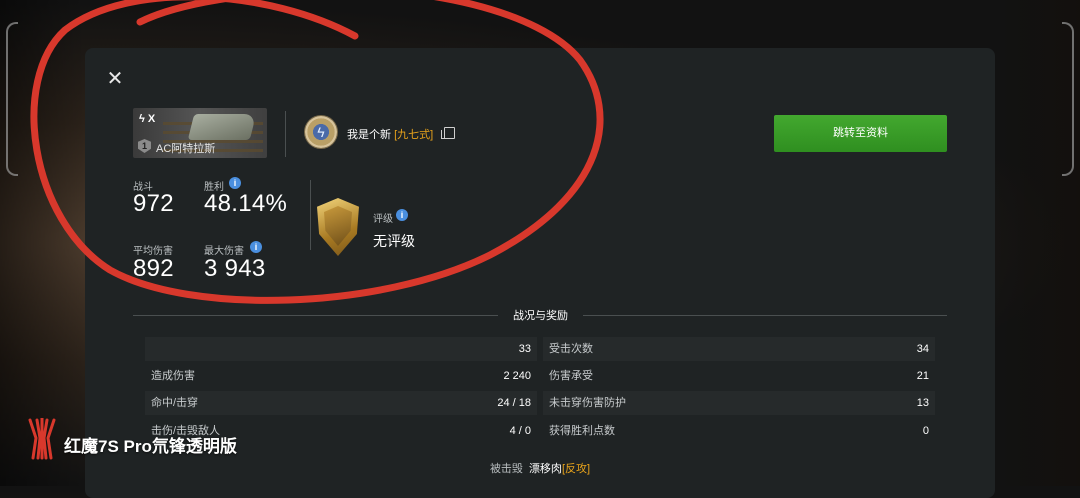 Image resolution: width=1080 pixels, height=498 pixels. Describe the element at coordinates (520, 431) in the screenshot. I see `stat-row-value: 4 / 0` at that location.